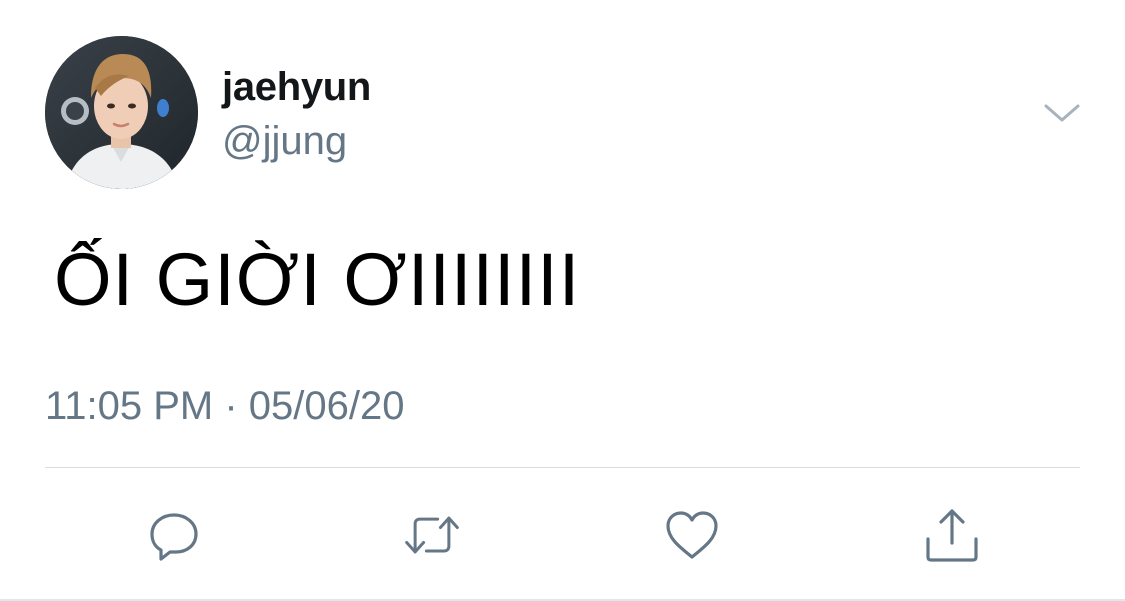 Image resolution: width=1125 pixels, height=601 pixels. I want to click on user-handle: @jjung, so click(284, 141).